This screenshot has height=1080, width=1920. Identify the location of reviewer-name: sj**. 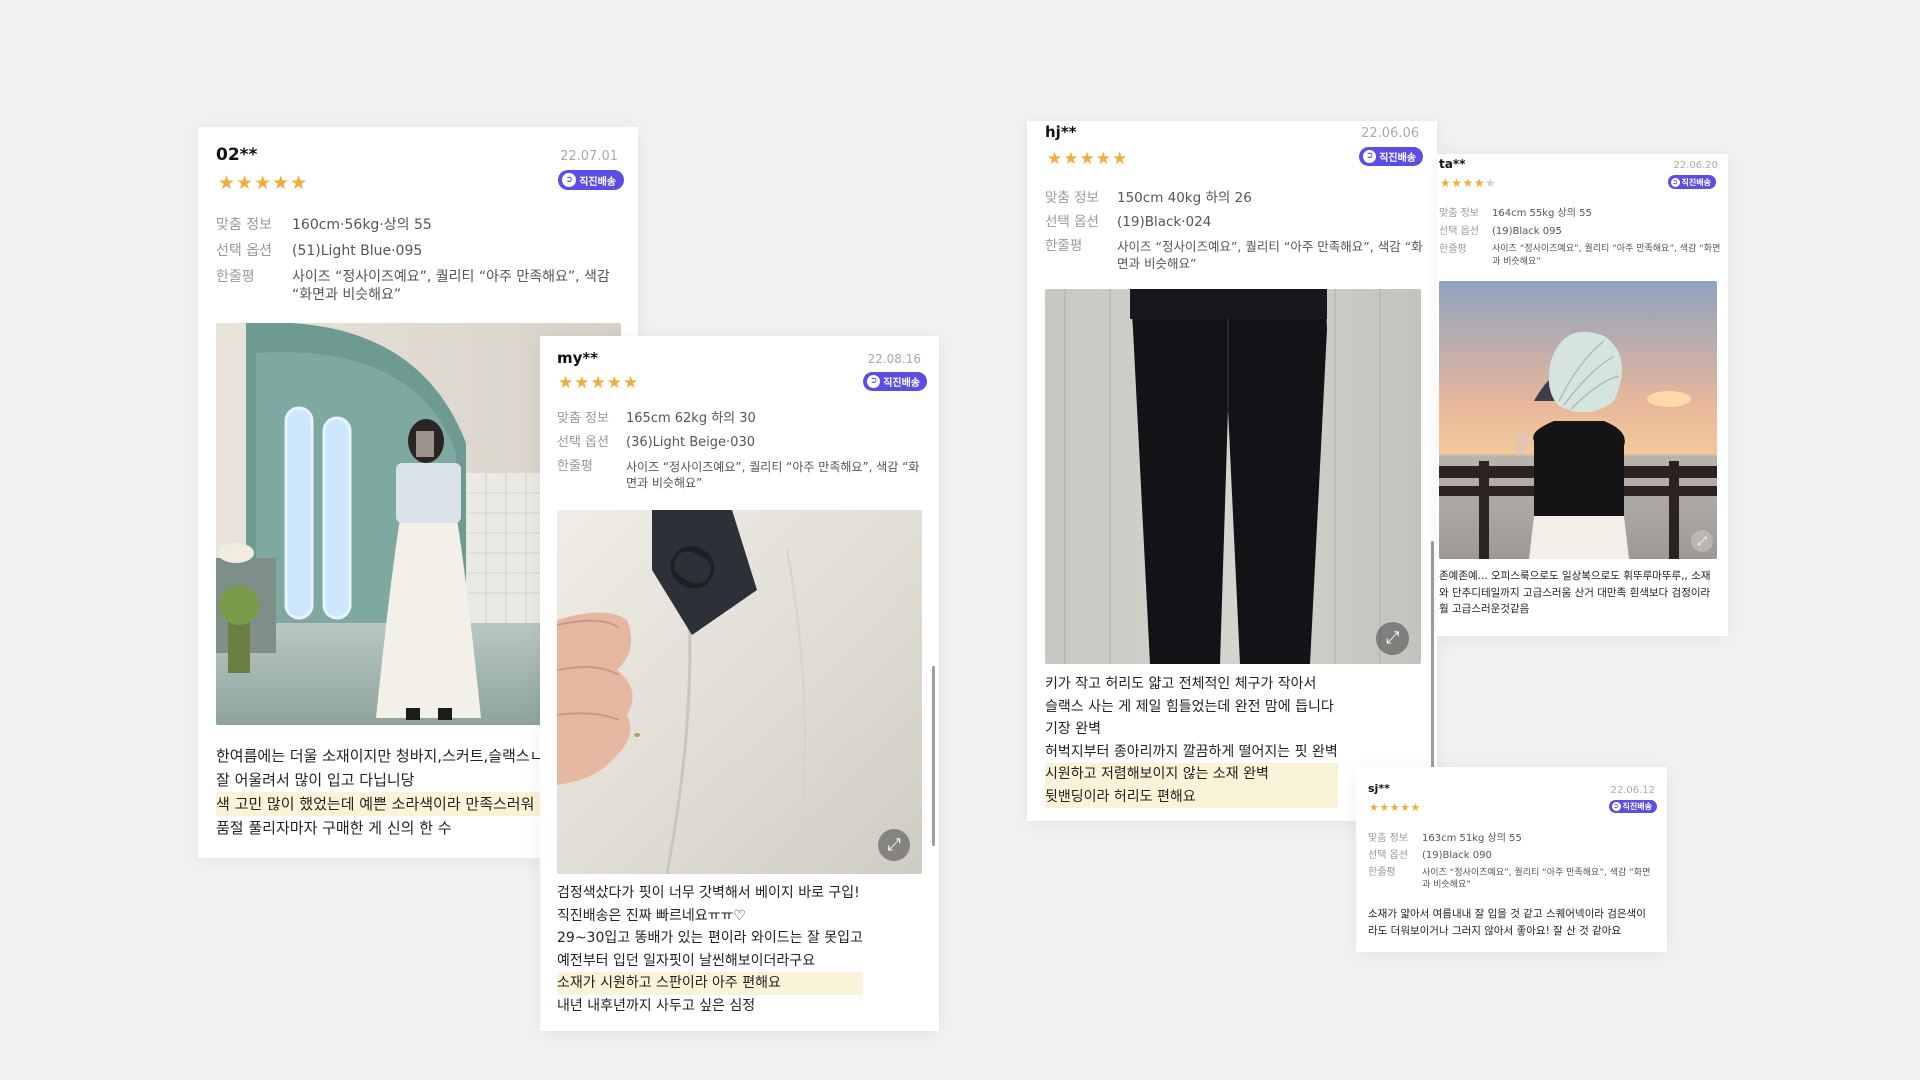
(1379, 788).